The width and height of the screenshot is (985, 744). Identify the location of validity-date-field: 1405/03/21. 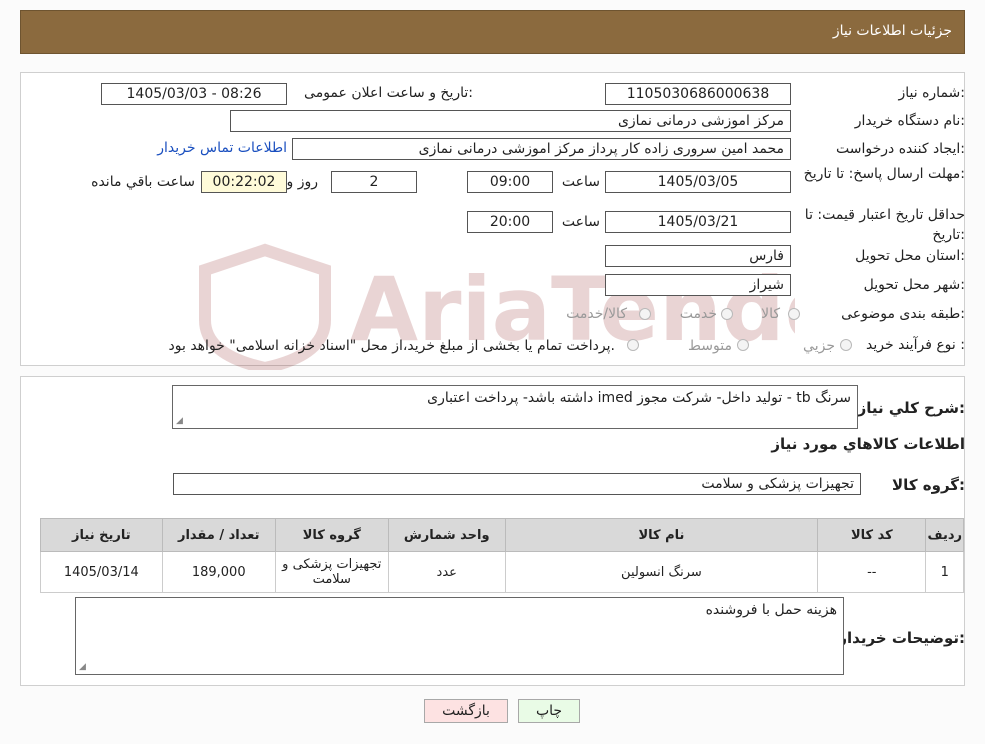
(698, 222).